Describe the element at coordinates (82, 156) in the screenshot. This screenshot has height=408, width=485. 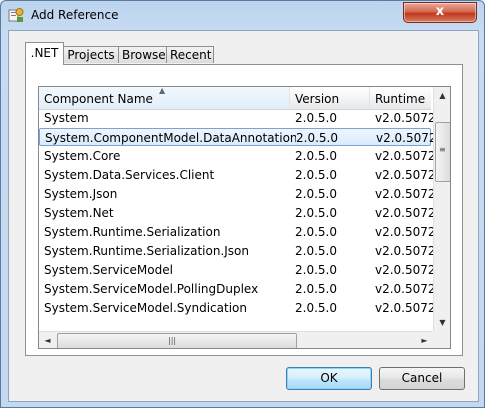
I see `list-cell-name: System.Core` at that location.